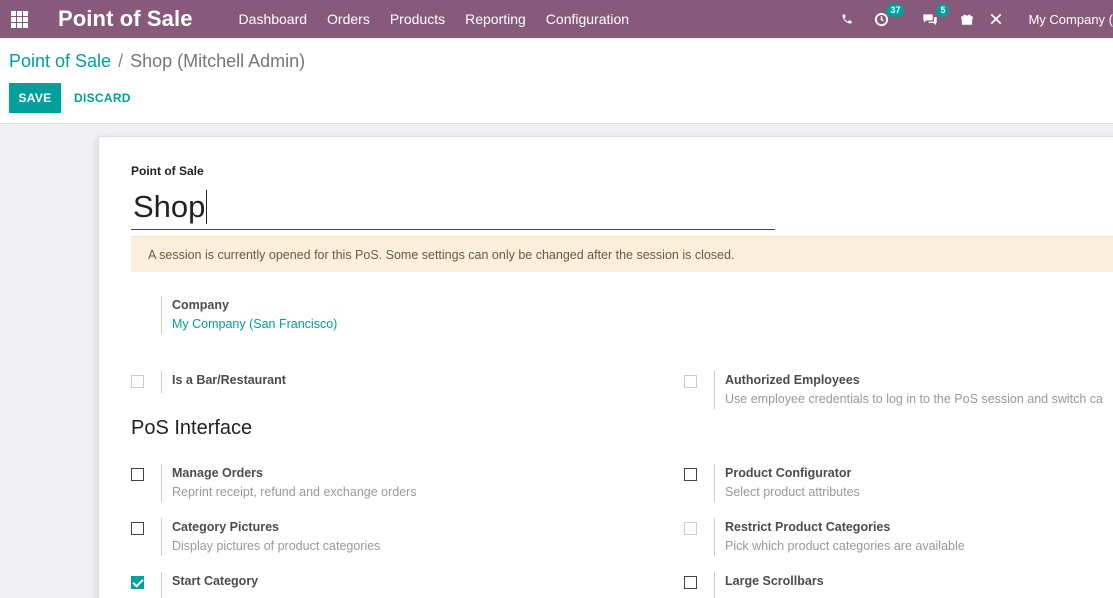  Describe the element at coordinates (137, 474) in the screenshot. I see `manage-orders-checkbox` at that location.